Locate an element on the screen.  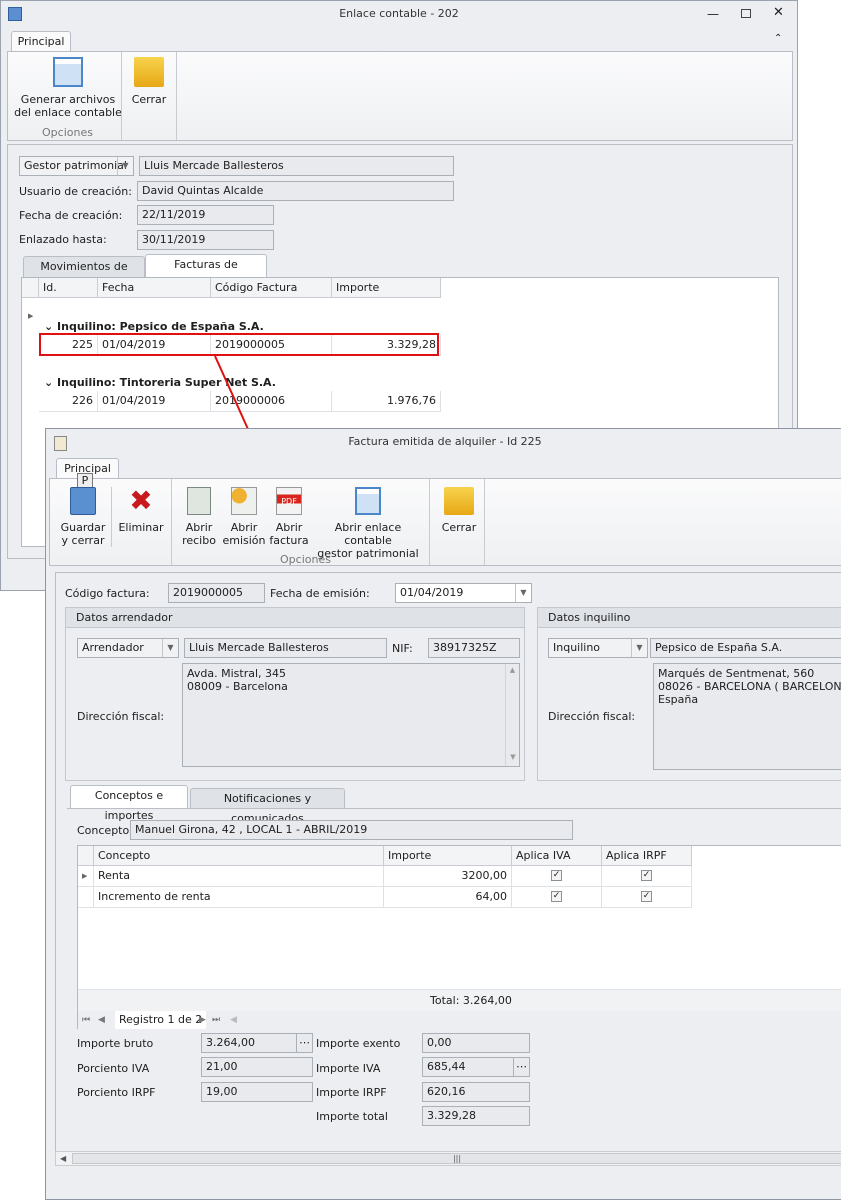
eliminar-button: ✖ Eliminar is located at coordinates (141, 509).